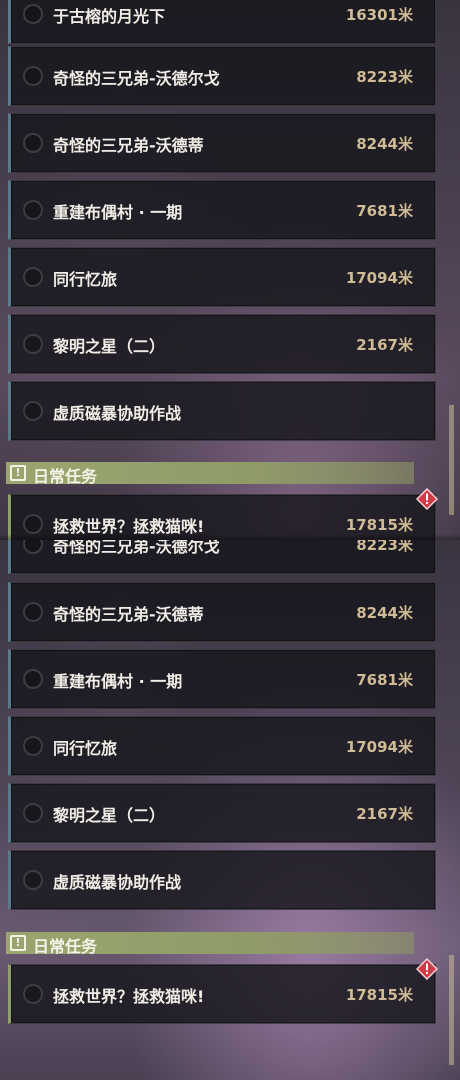 The image size is (460, 1080). Describe the element at coordinates (379, 15) in the screenshot. I see `quest-distance: 16301米` at that location.